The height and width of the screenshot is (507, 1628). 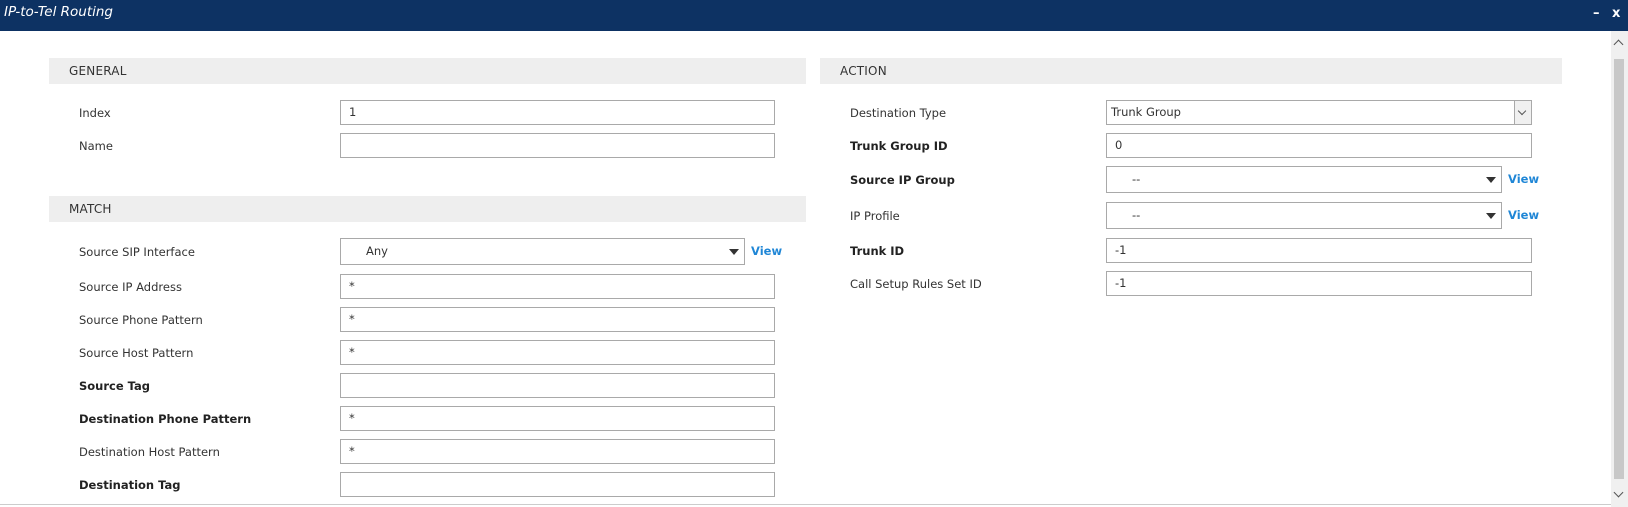 What do you see at coordinates (165, 419) in the screenshot?
I see `destination-phone-pattern-label: Destination Phone Pattern` at bounding box center [165, 419].